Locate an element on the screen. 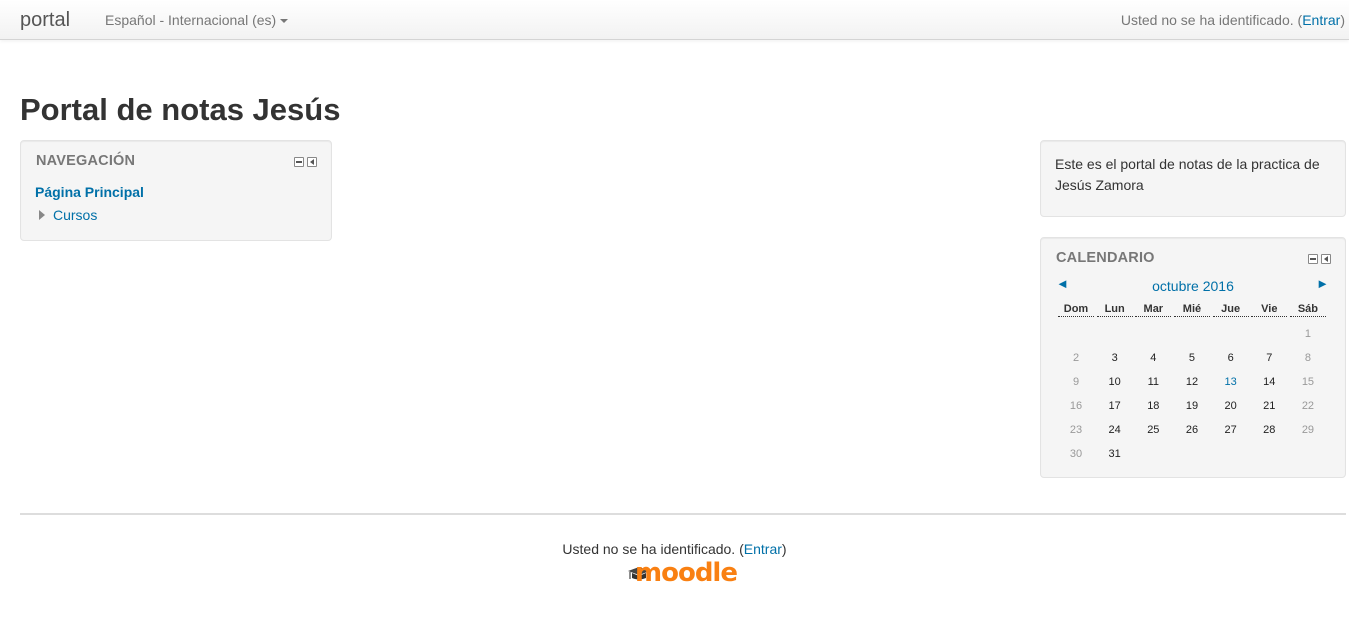  calendar-day: 22 is located at coordinates (1308, 406).